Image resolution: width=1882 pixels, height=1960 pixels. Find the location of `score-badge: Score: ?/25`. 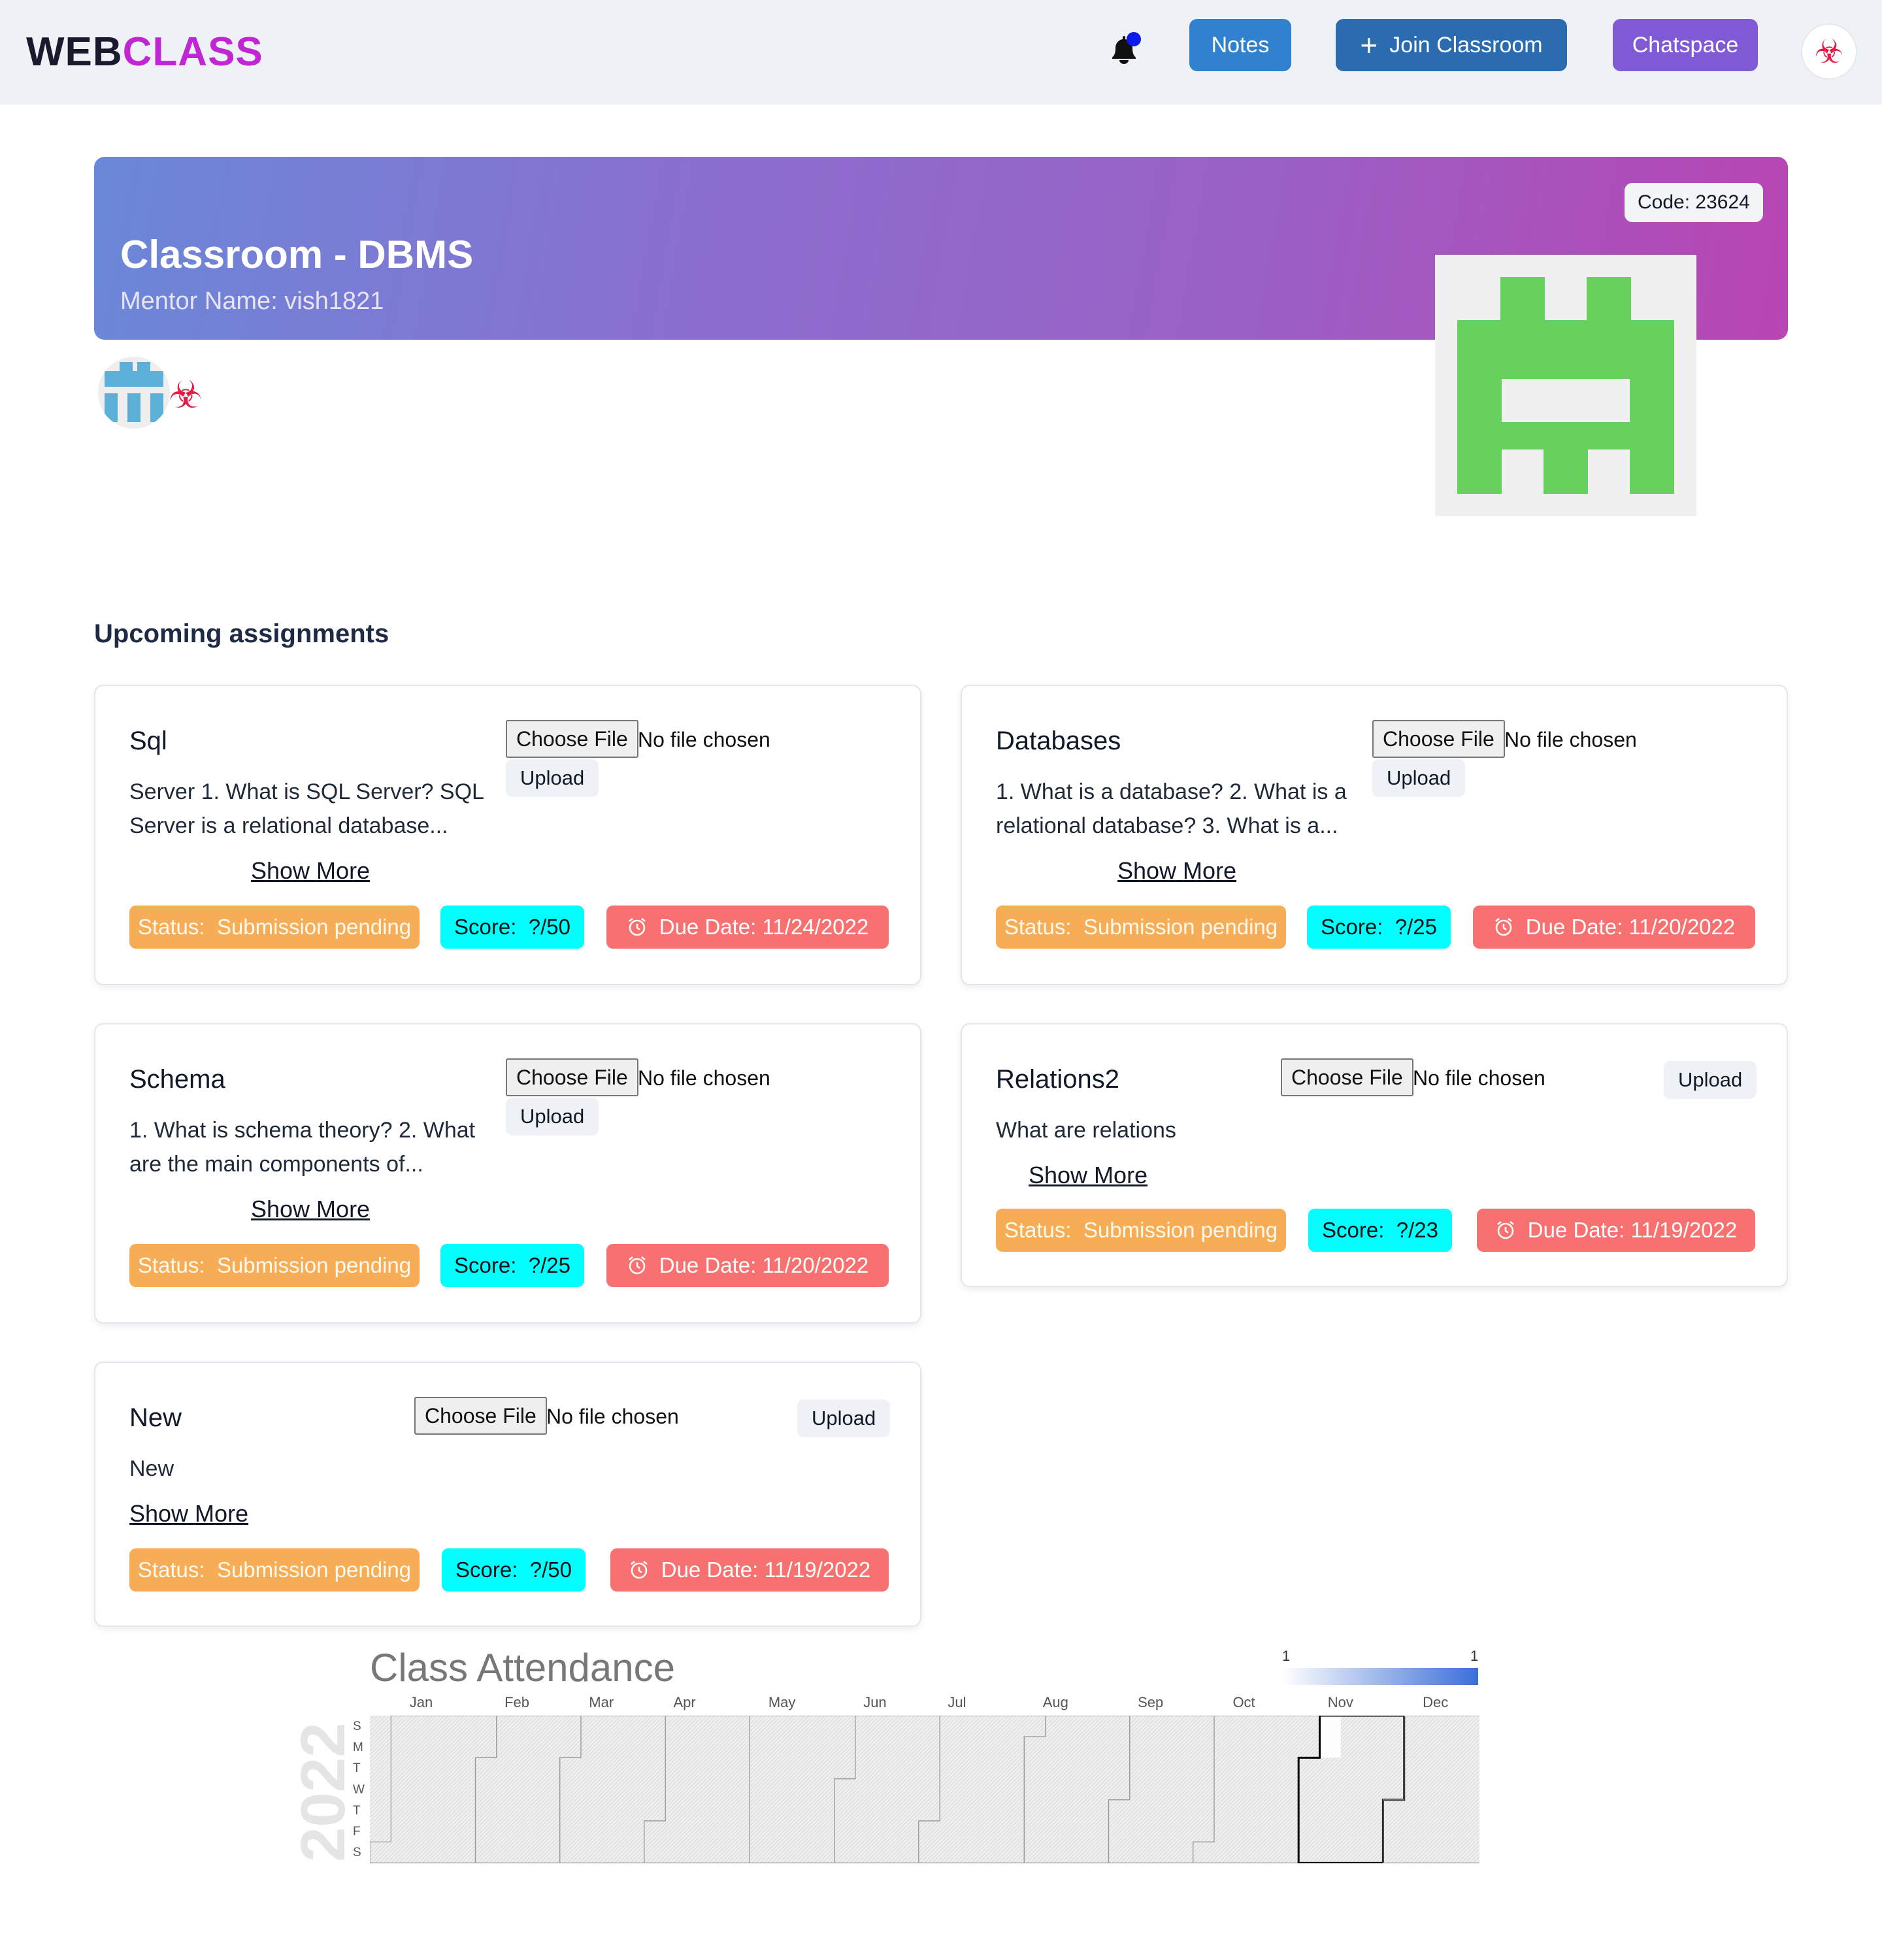

score-badge: Score: ?/25 is located at coordinates (512, 1265).